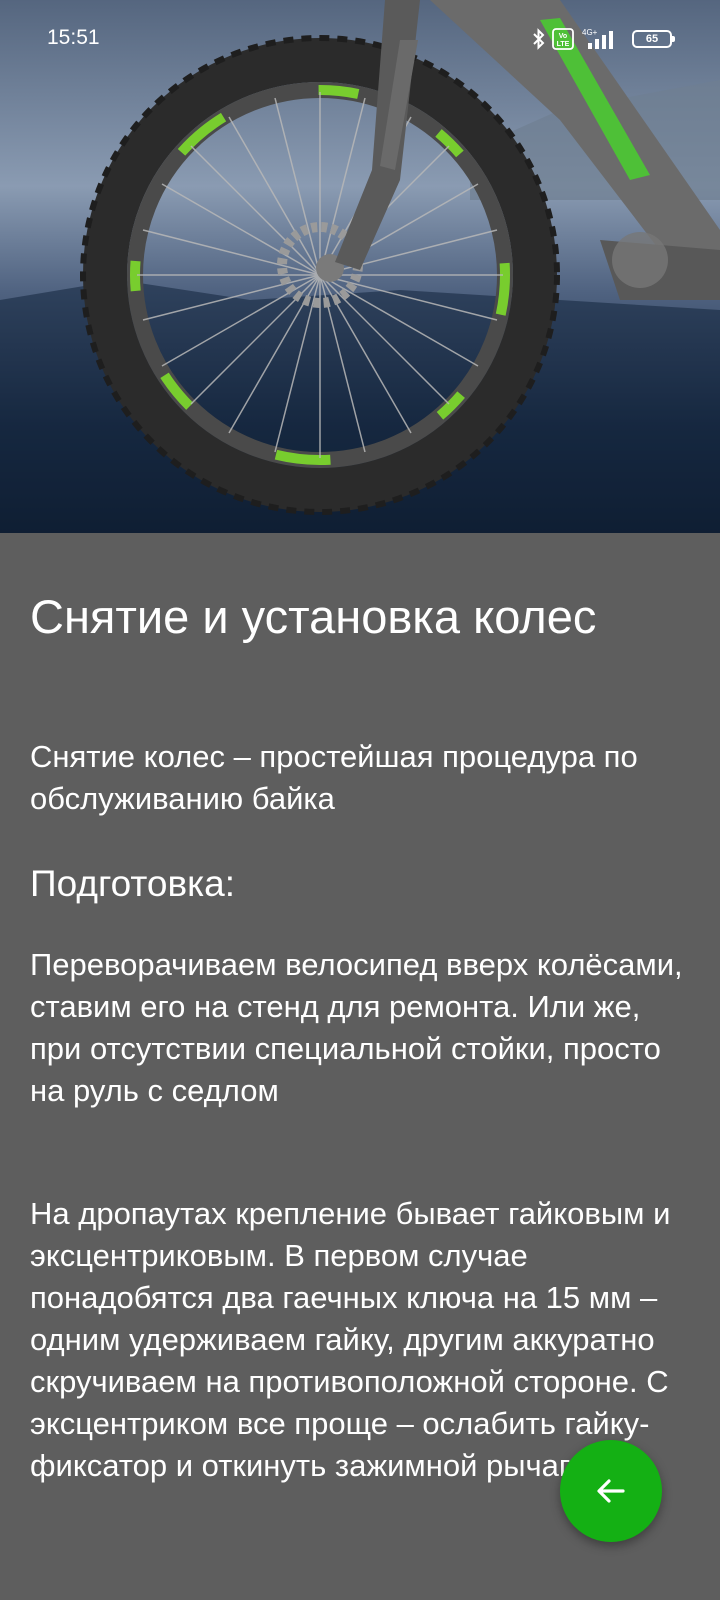 This screenshot has width=720, height=1600. I want to click on arrow-left-icon, so click(611, 1491).